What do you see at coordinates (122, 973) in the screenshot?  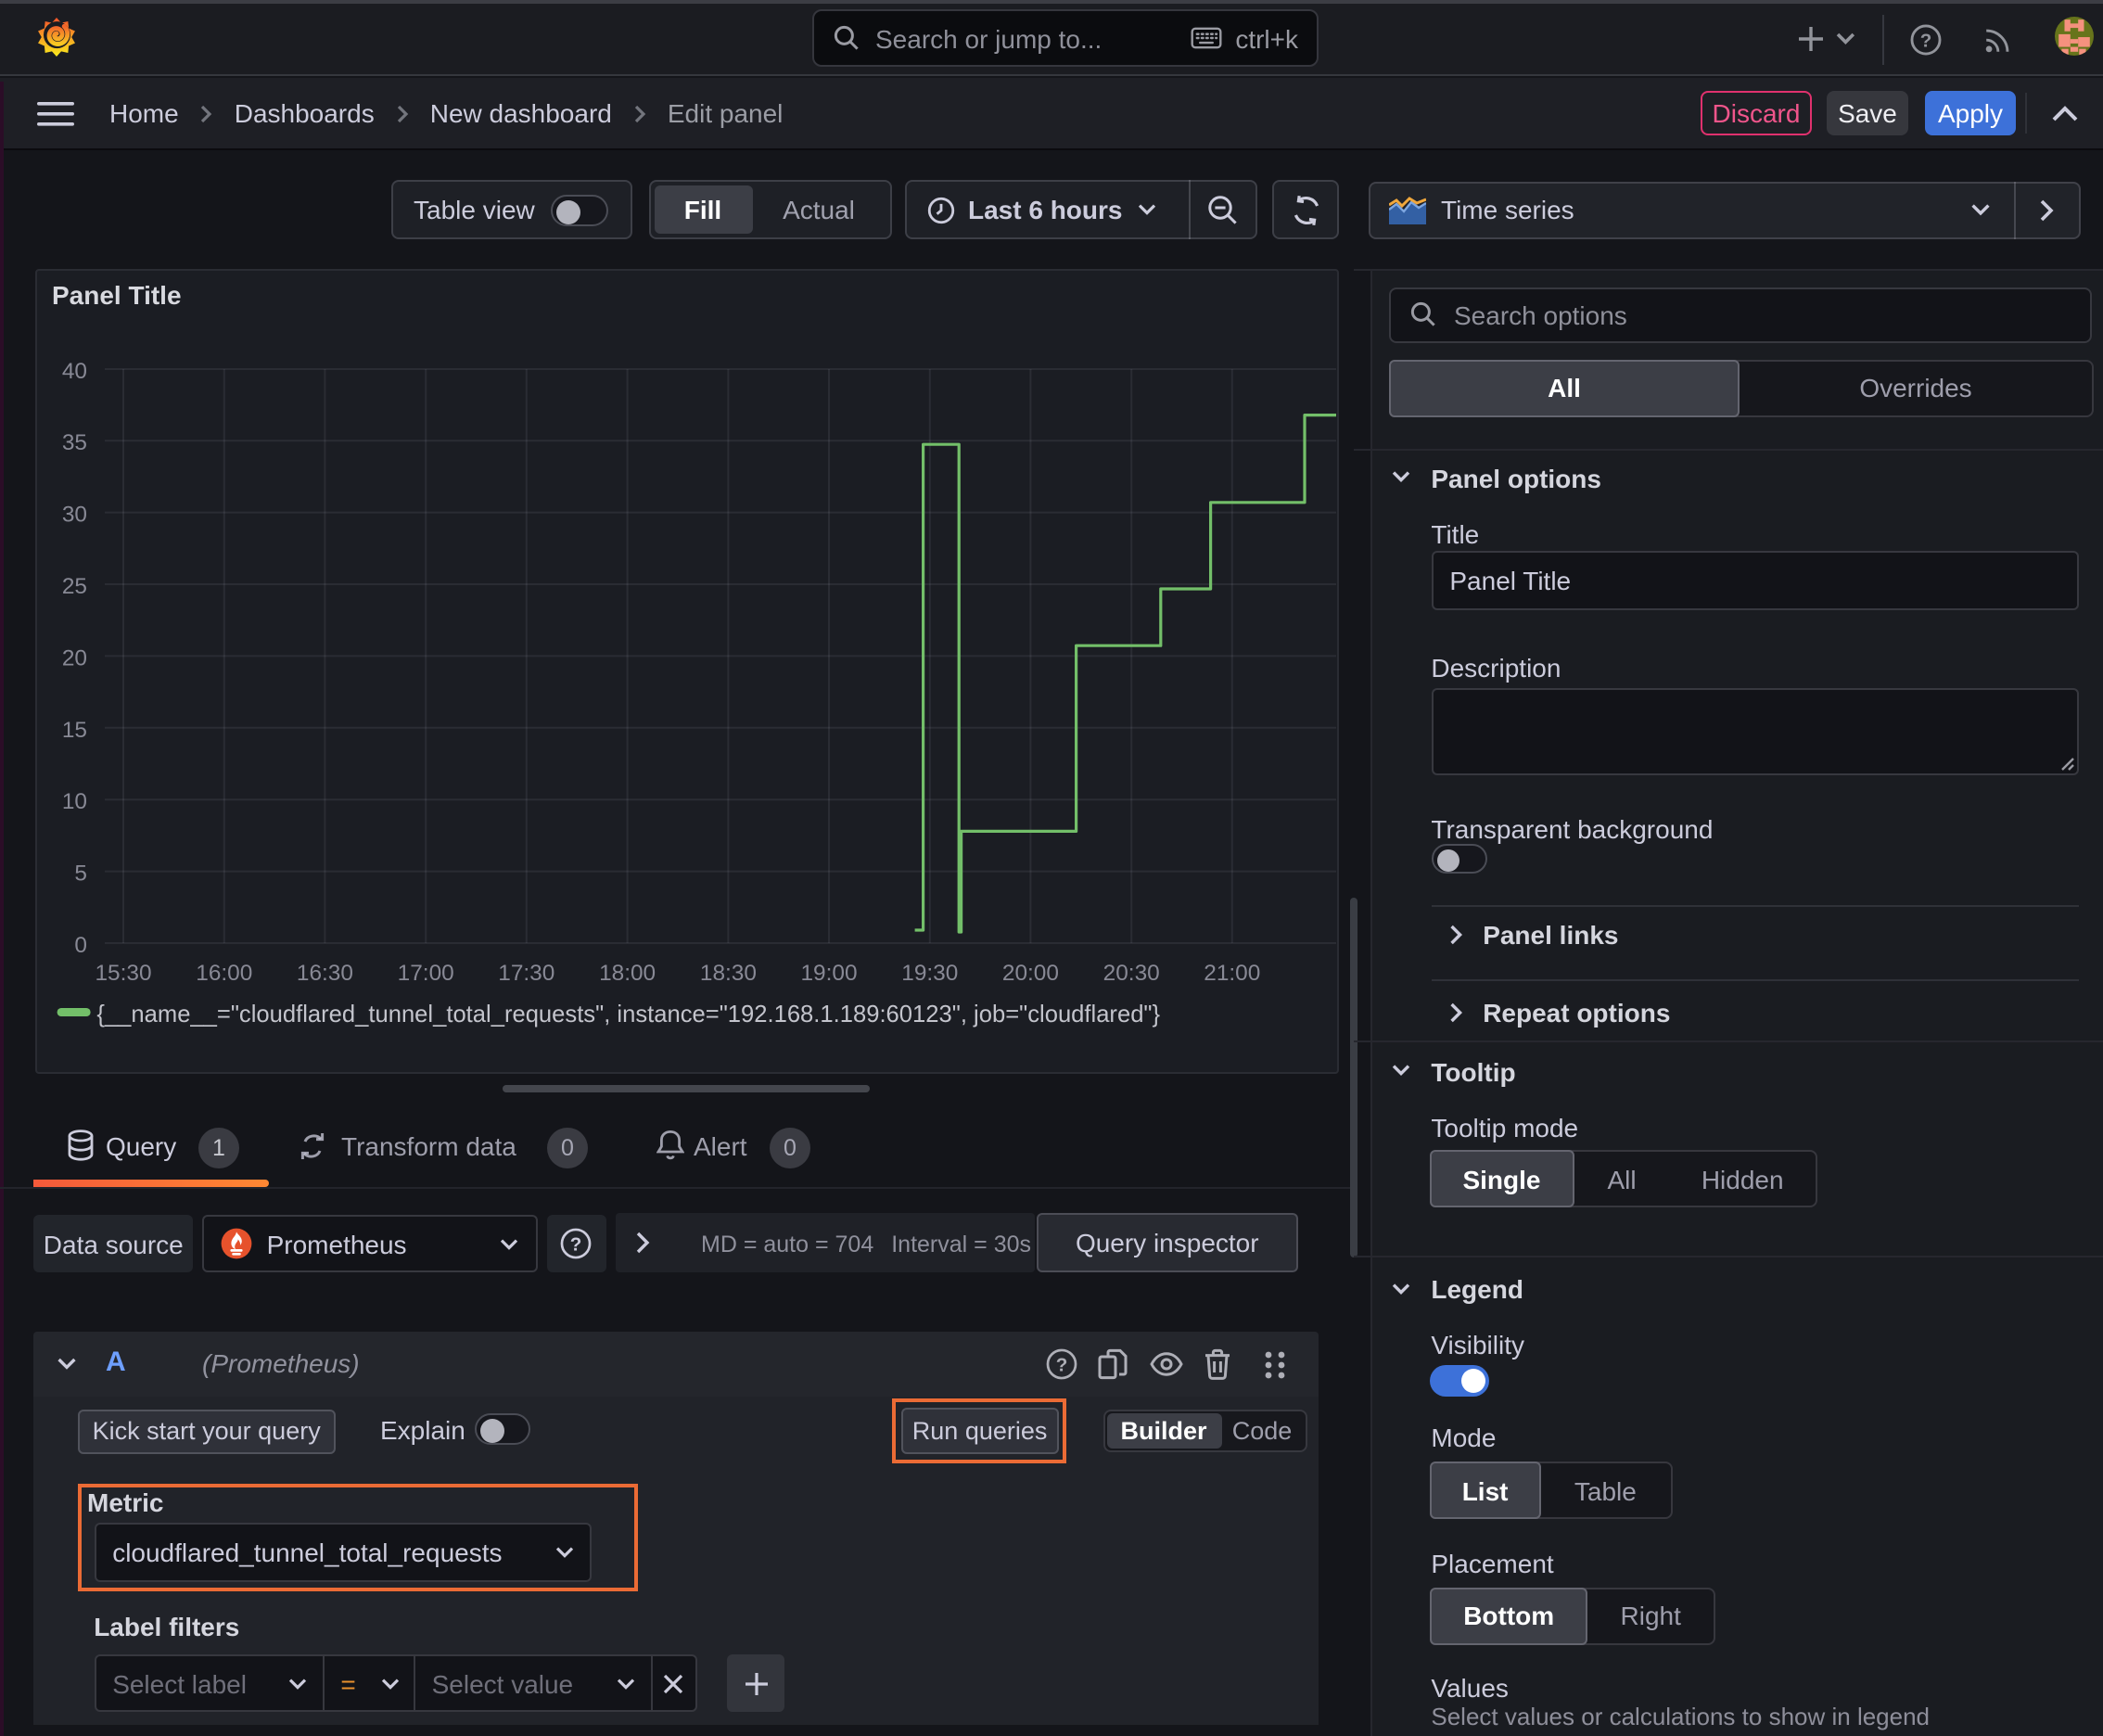 I see `svg-text: 15:30` at bounding box center [122, 973].